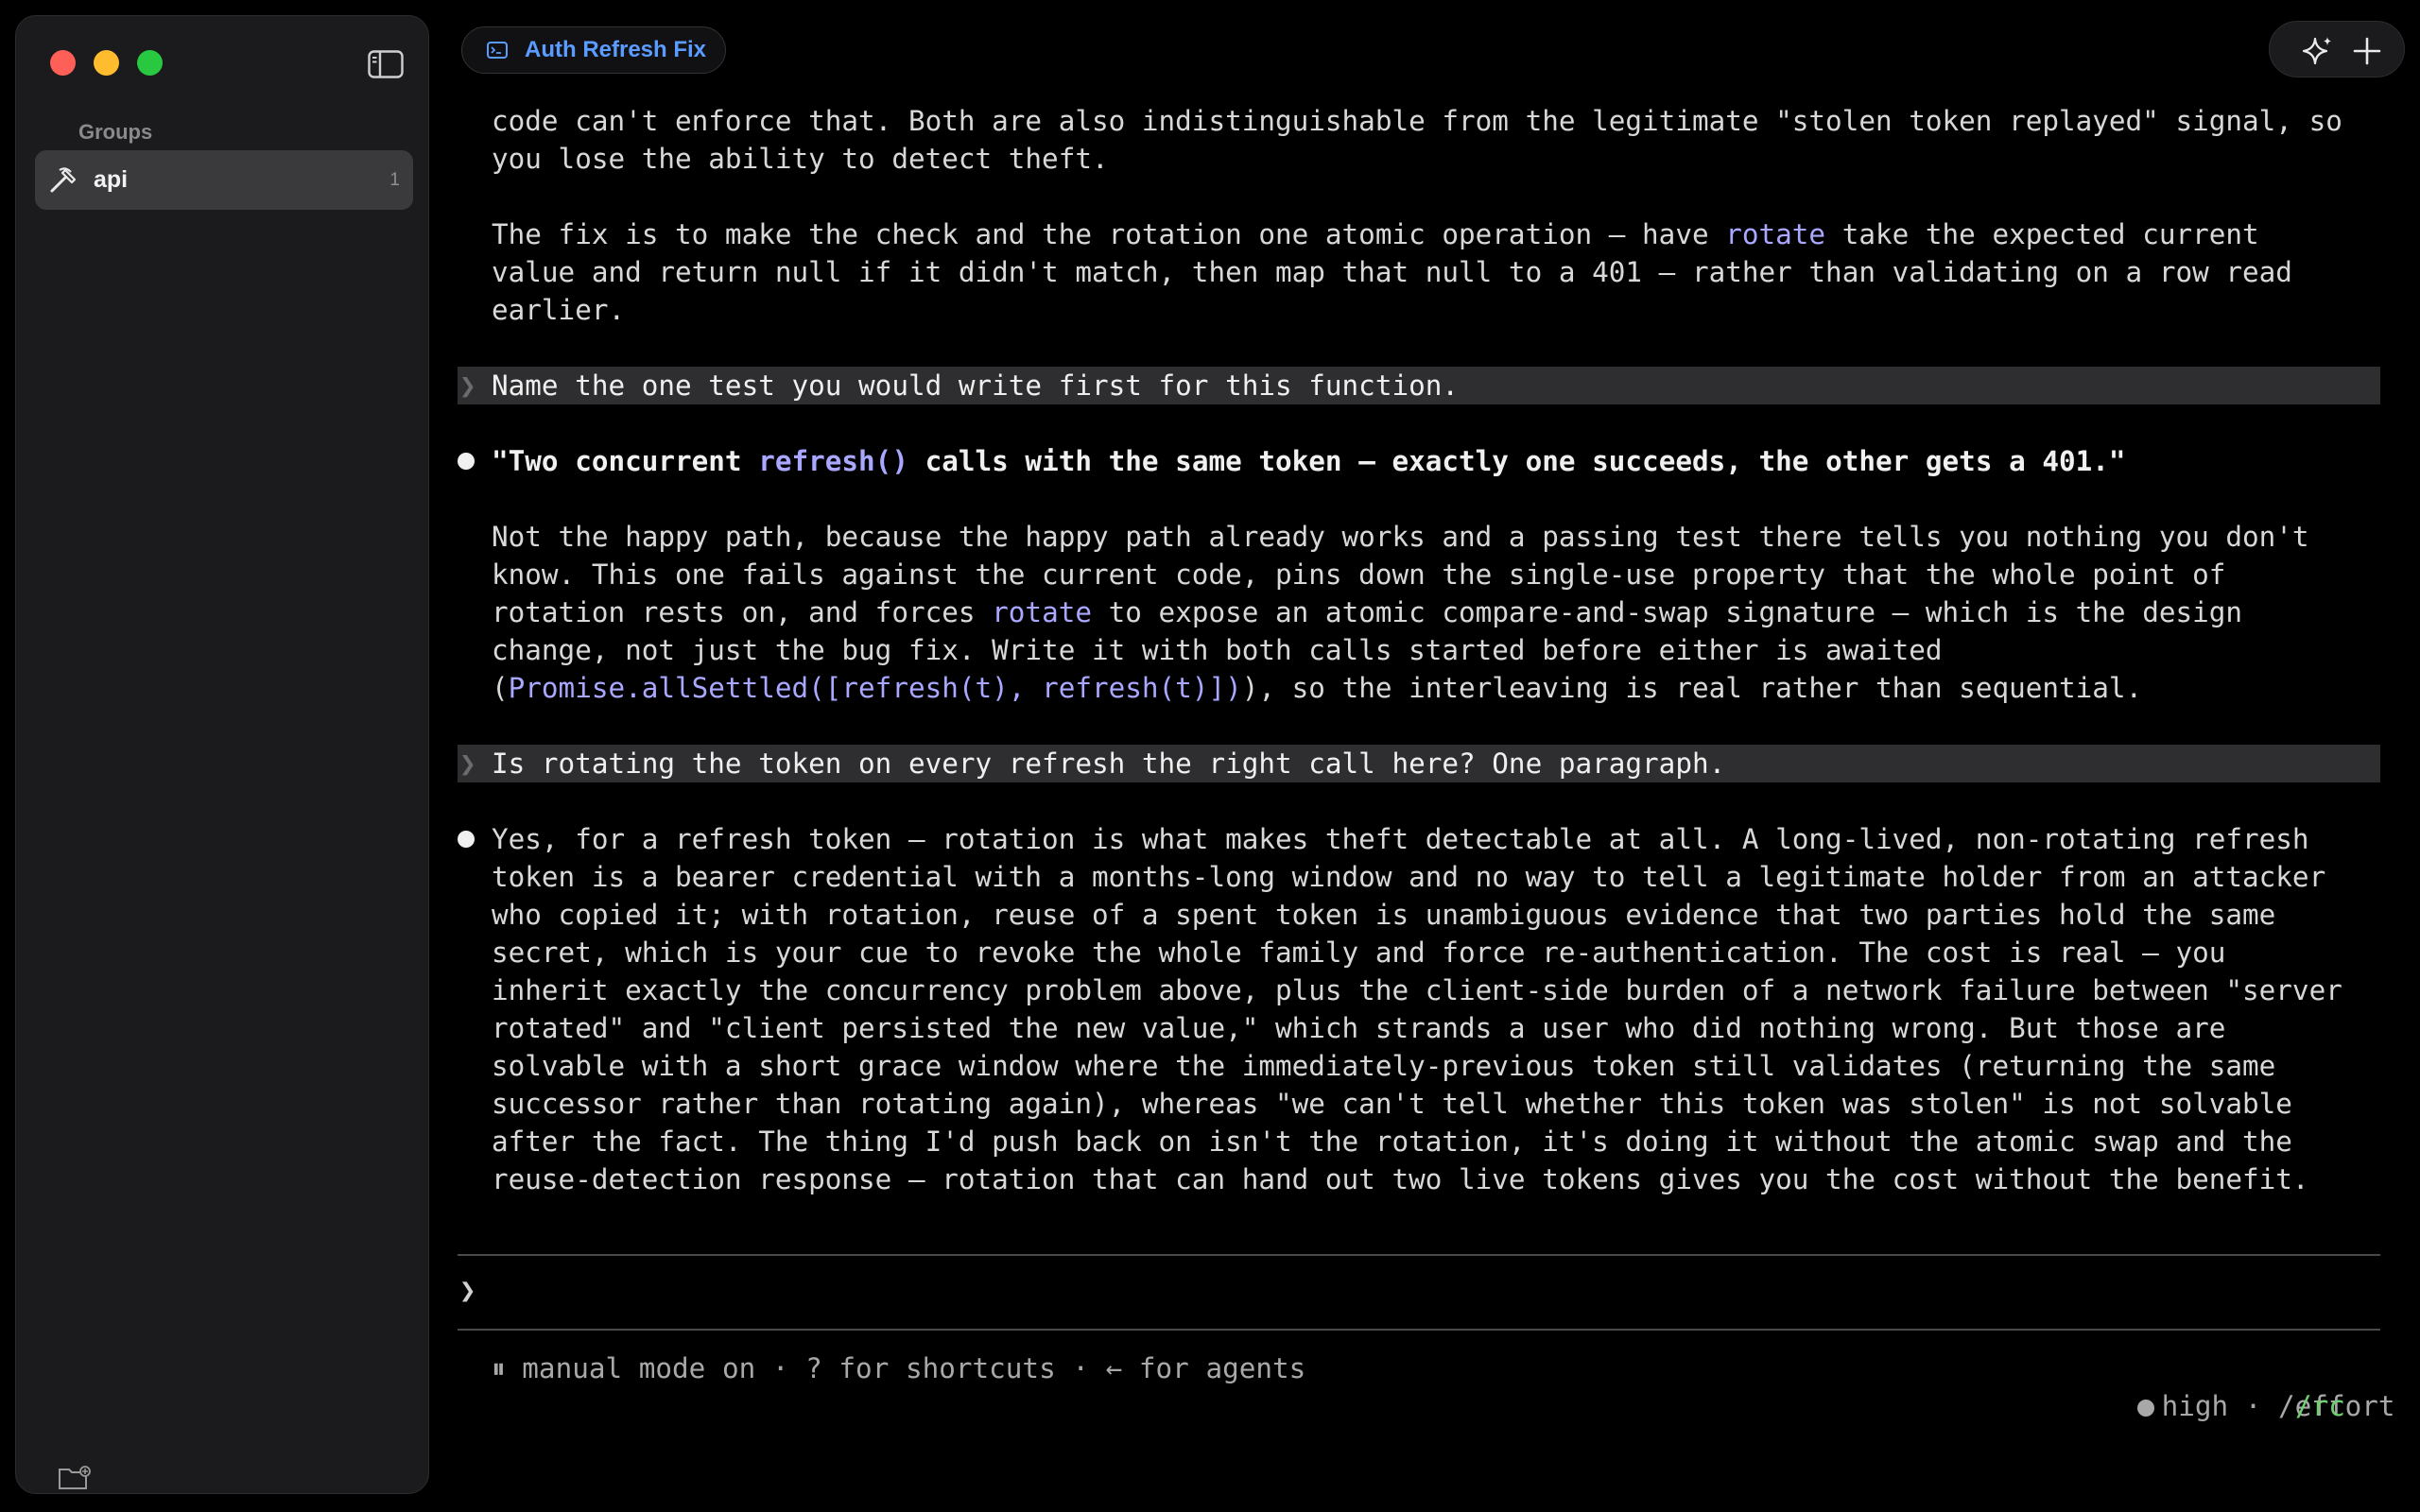 The image size is (2420, 1512). What do you see at coordinates (2337, 49) in the screenshot?
I see `toolbar-actions` at bounding box center [2337, 49].